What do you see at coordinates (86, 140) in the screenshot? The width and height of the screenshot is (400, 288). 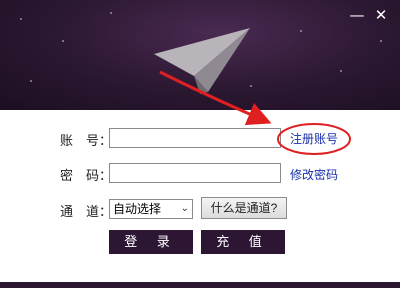 I see `account-label: 账 号：` at bounding box center [86, 140].